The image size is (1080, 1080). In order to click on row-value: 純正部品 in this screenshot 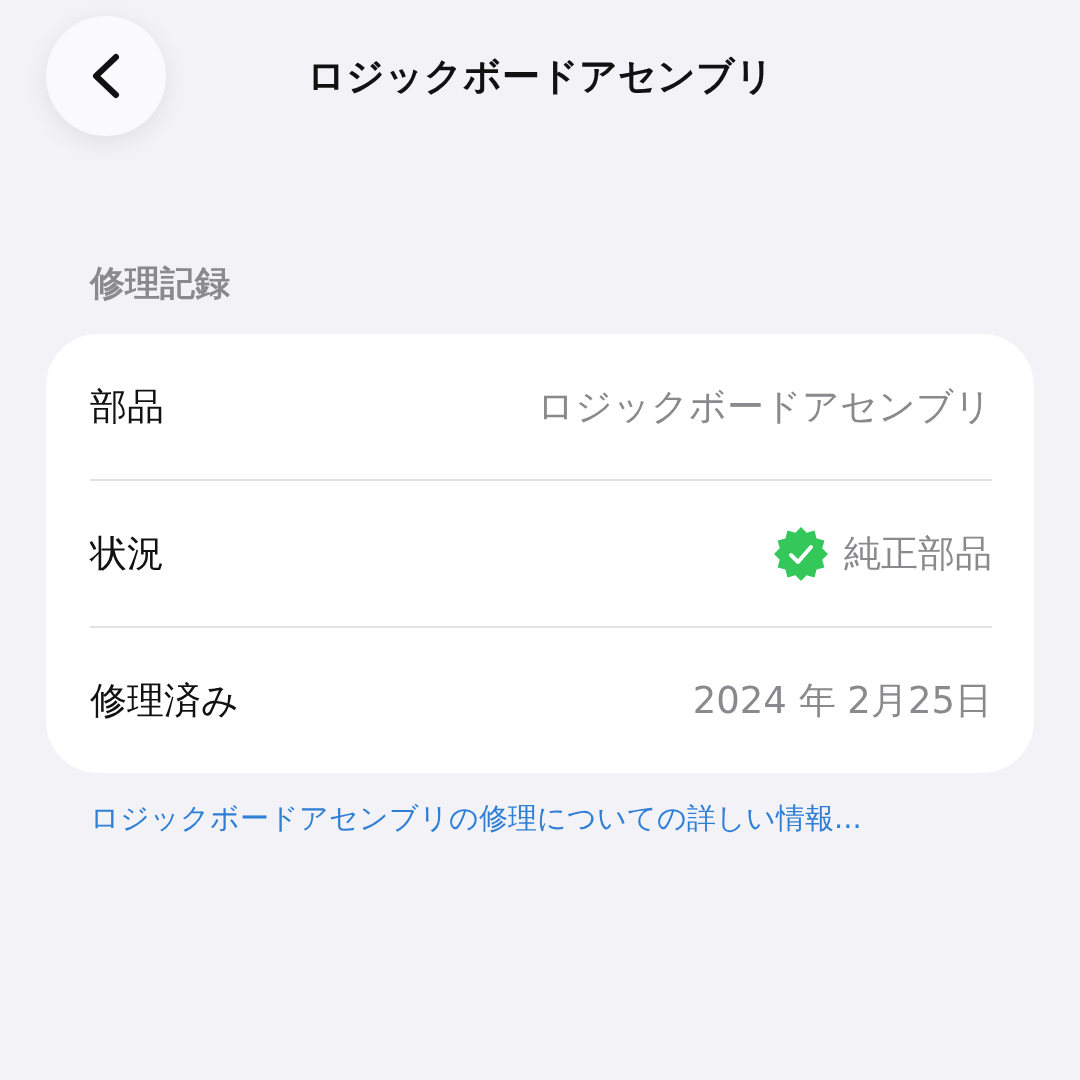, I will do `click(918, 553)`.